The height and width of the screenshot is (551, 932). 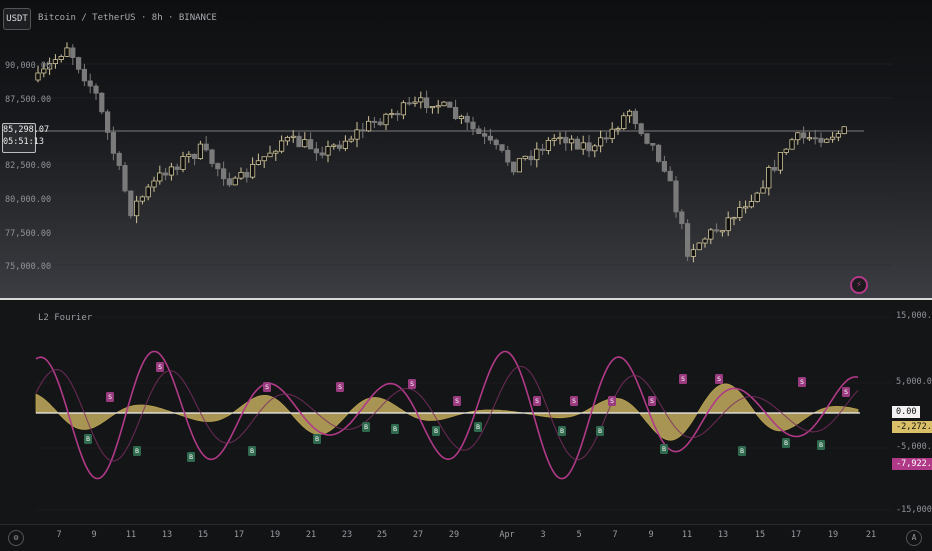 What do you see at coordinates (760, 535) in the screenshot?
I see `time-label: 15` at bounding box center [760, 535].